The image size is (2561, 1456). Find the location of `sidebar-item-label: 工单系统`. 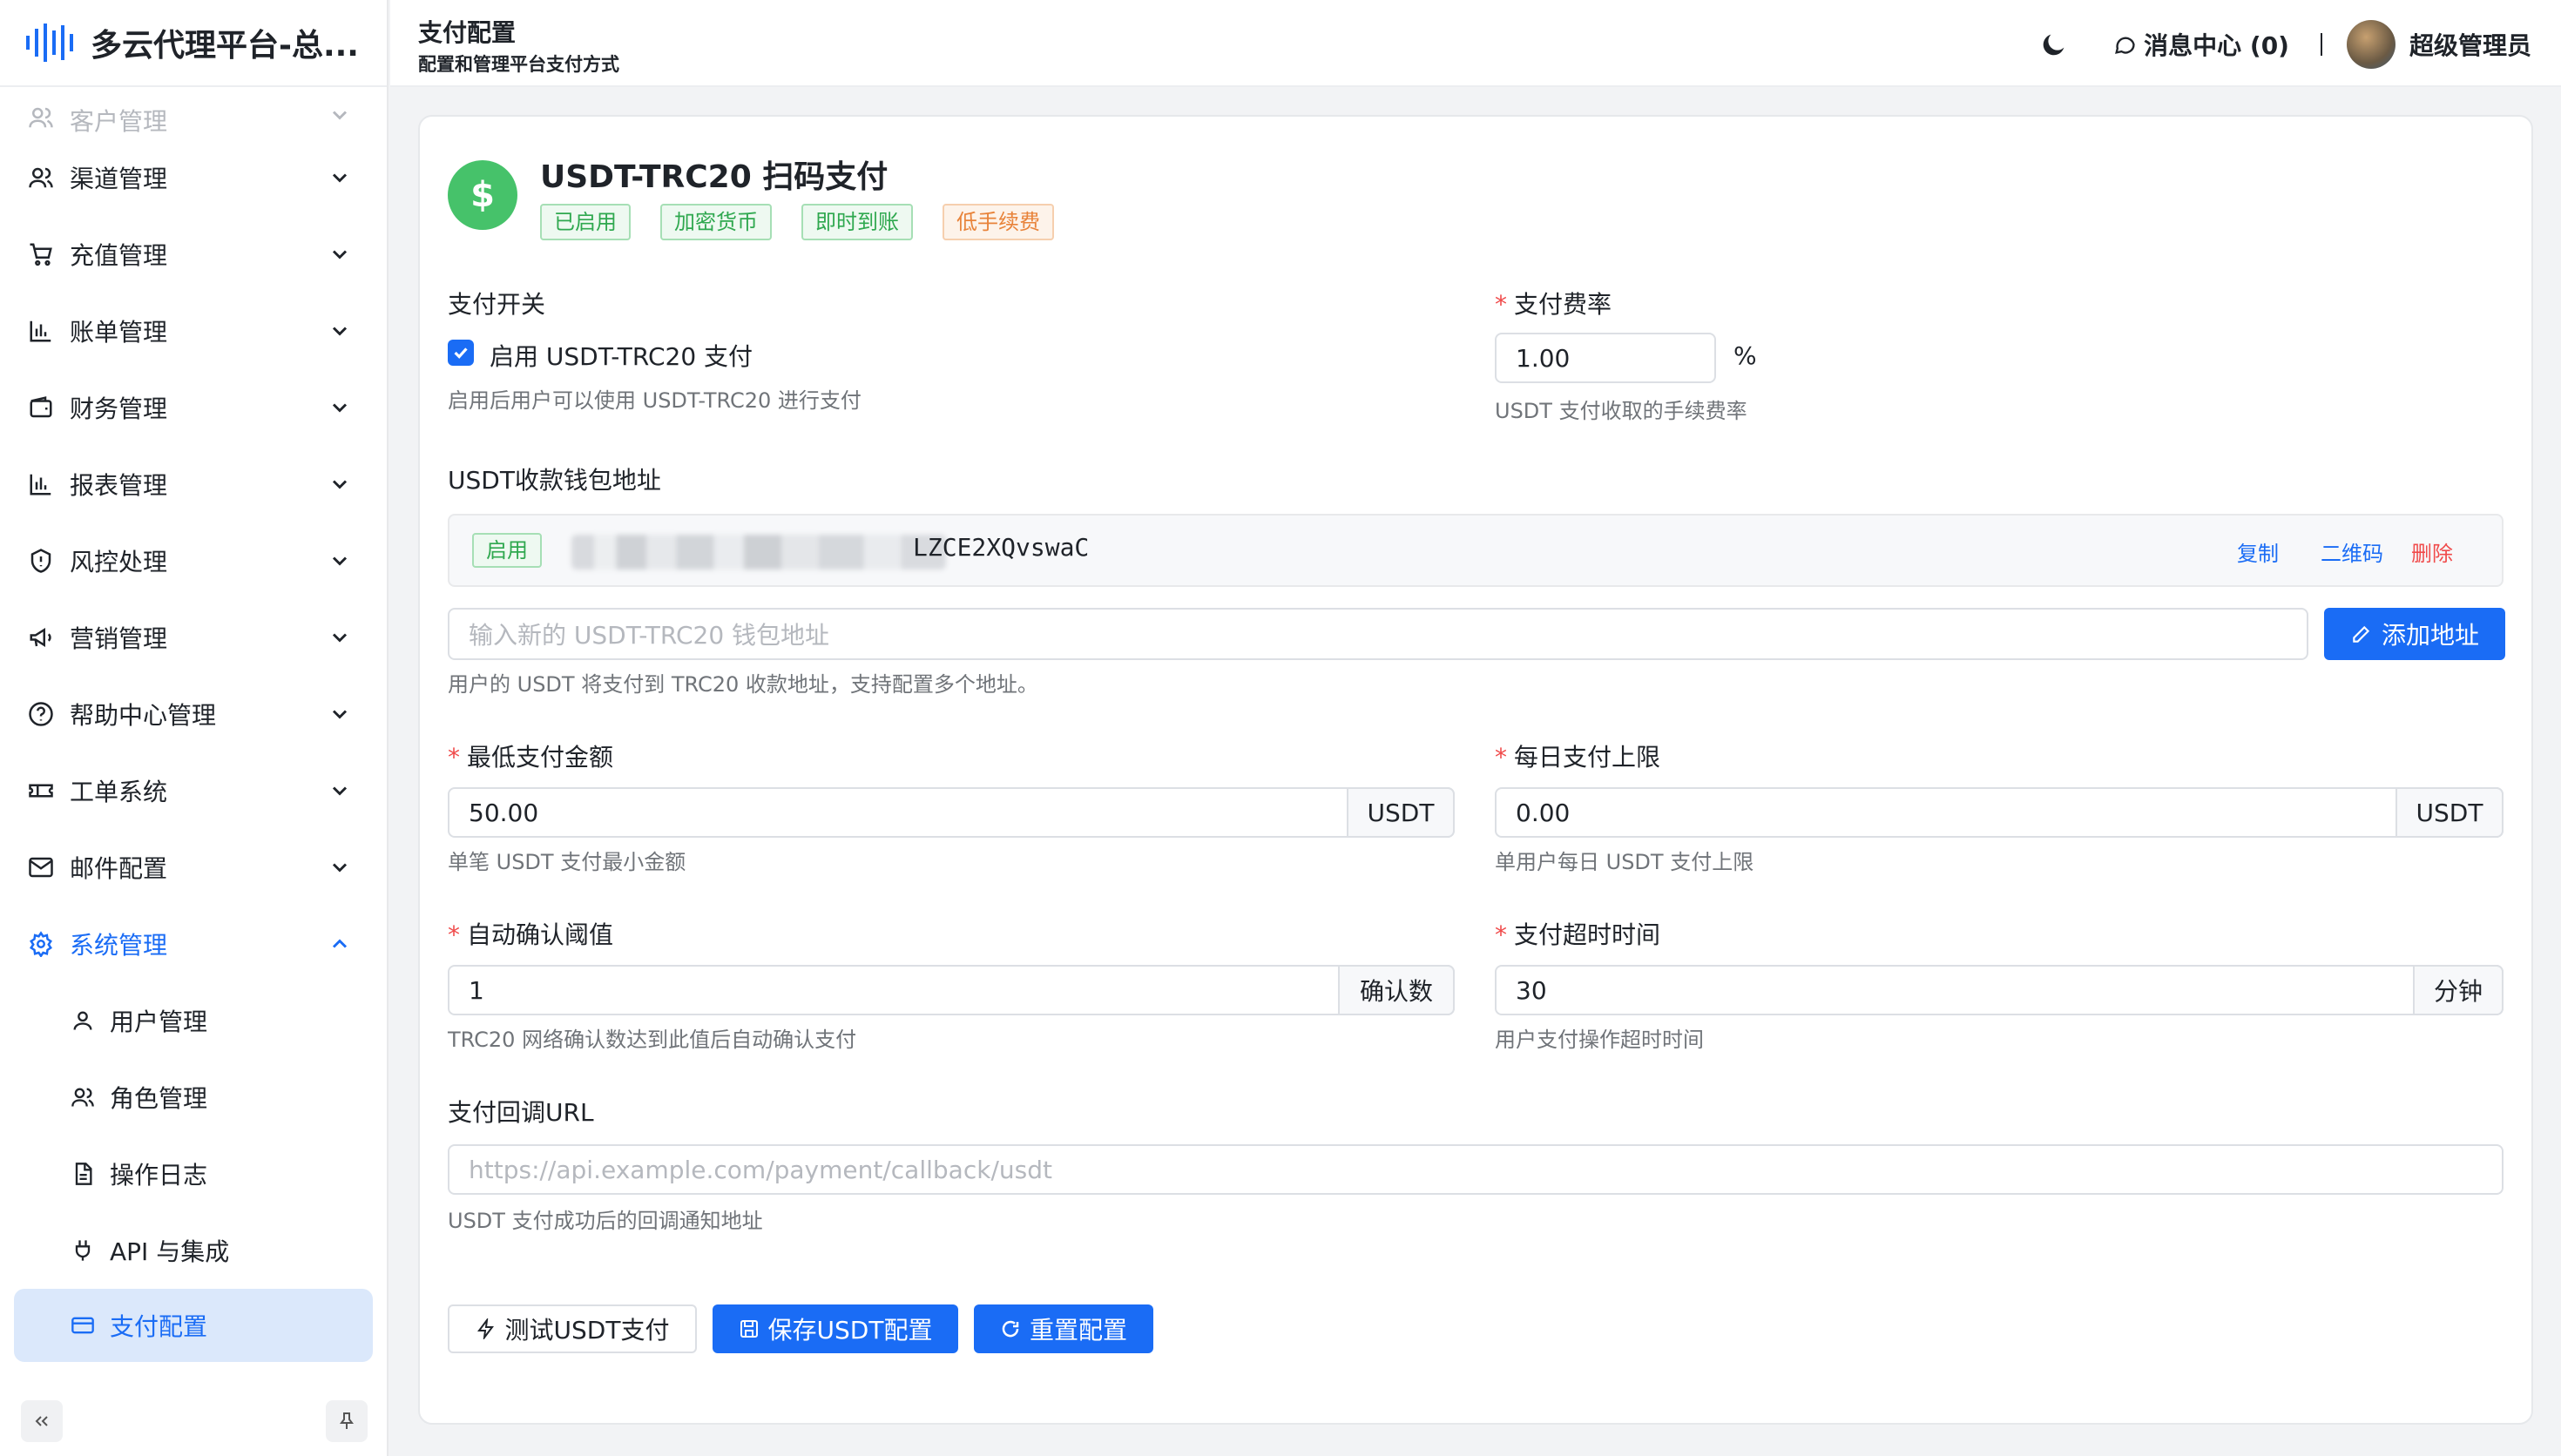

sidebar-item-label: 工单系统 is located at coordinates (119, 792).